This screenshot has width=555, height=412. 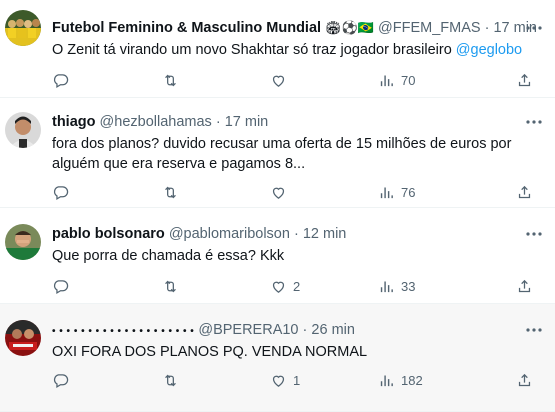 I want to click on user-handle: @BPERERA10, so click(x=248, y=330).